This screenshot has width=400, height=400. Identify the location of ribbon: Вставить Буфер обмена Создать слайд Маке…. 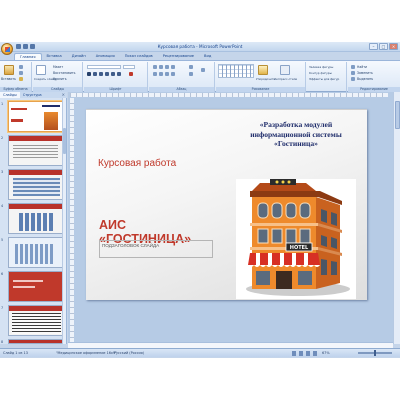
(200, 76).